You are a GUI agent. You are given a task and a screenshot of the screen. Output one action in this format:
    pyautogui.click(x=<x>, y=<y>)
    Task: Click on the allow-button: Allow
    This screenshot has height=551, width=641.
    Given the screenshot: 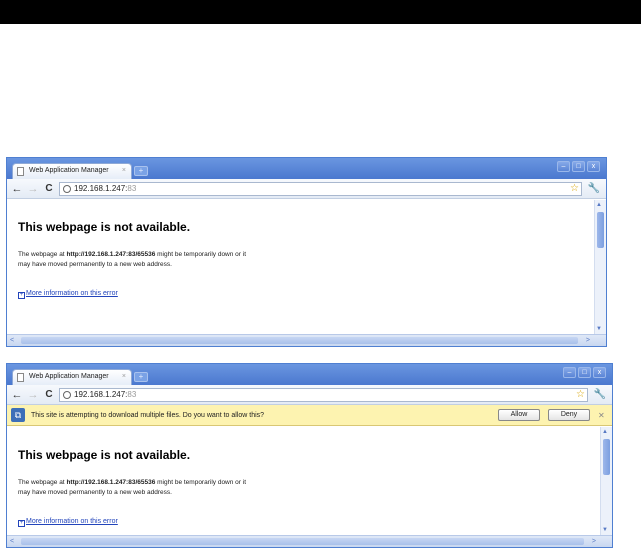 What is the action you would take?
    pyautogui.click(x=519, y=415)
    